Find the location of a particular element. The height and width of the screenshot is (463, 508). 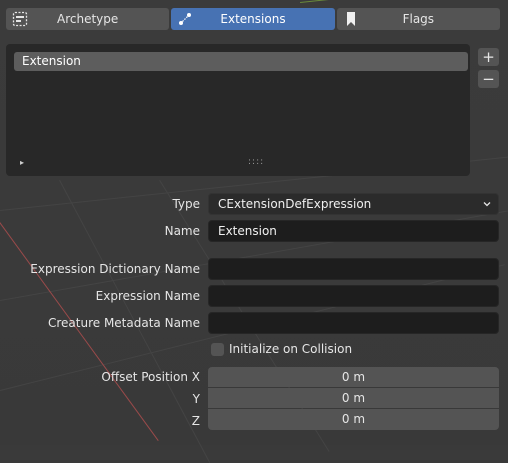

creature-metadata-name-input is located at coordinates (353, 323).